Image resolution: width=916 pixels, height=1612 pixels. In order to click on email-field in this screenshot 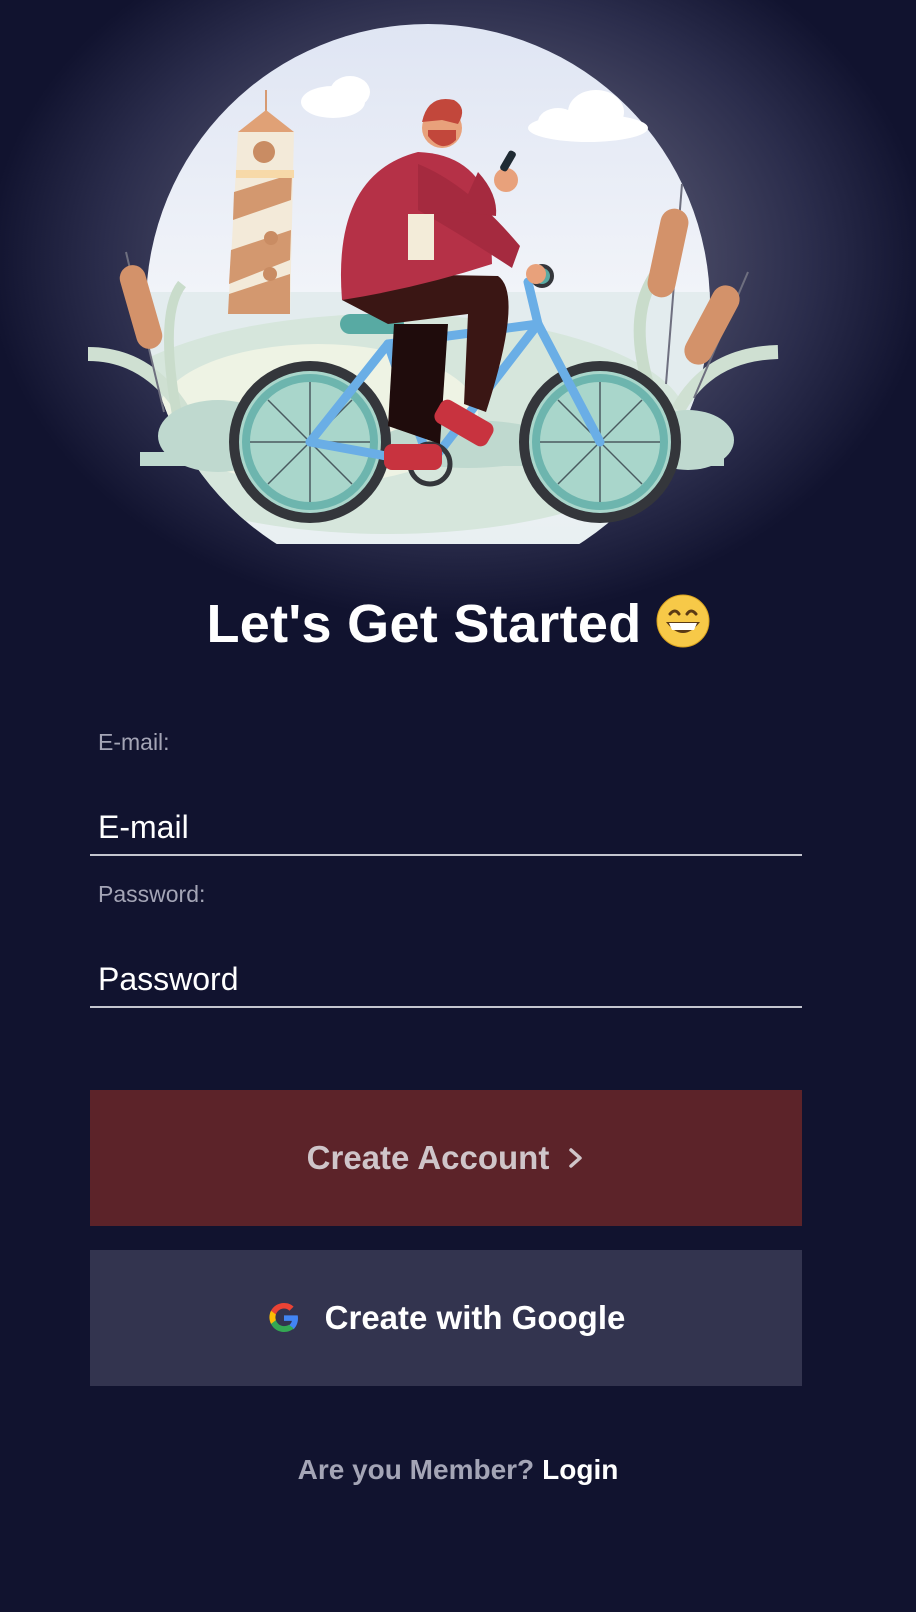, I will do `click(446, 828)`.